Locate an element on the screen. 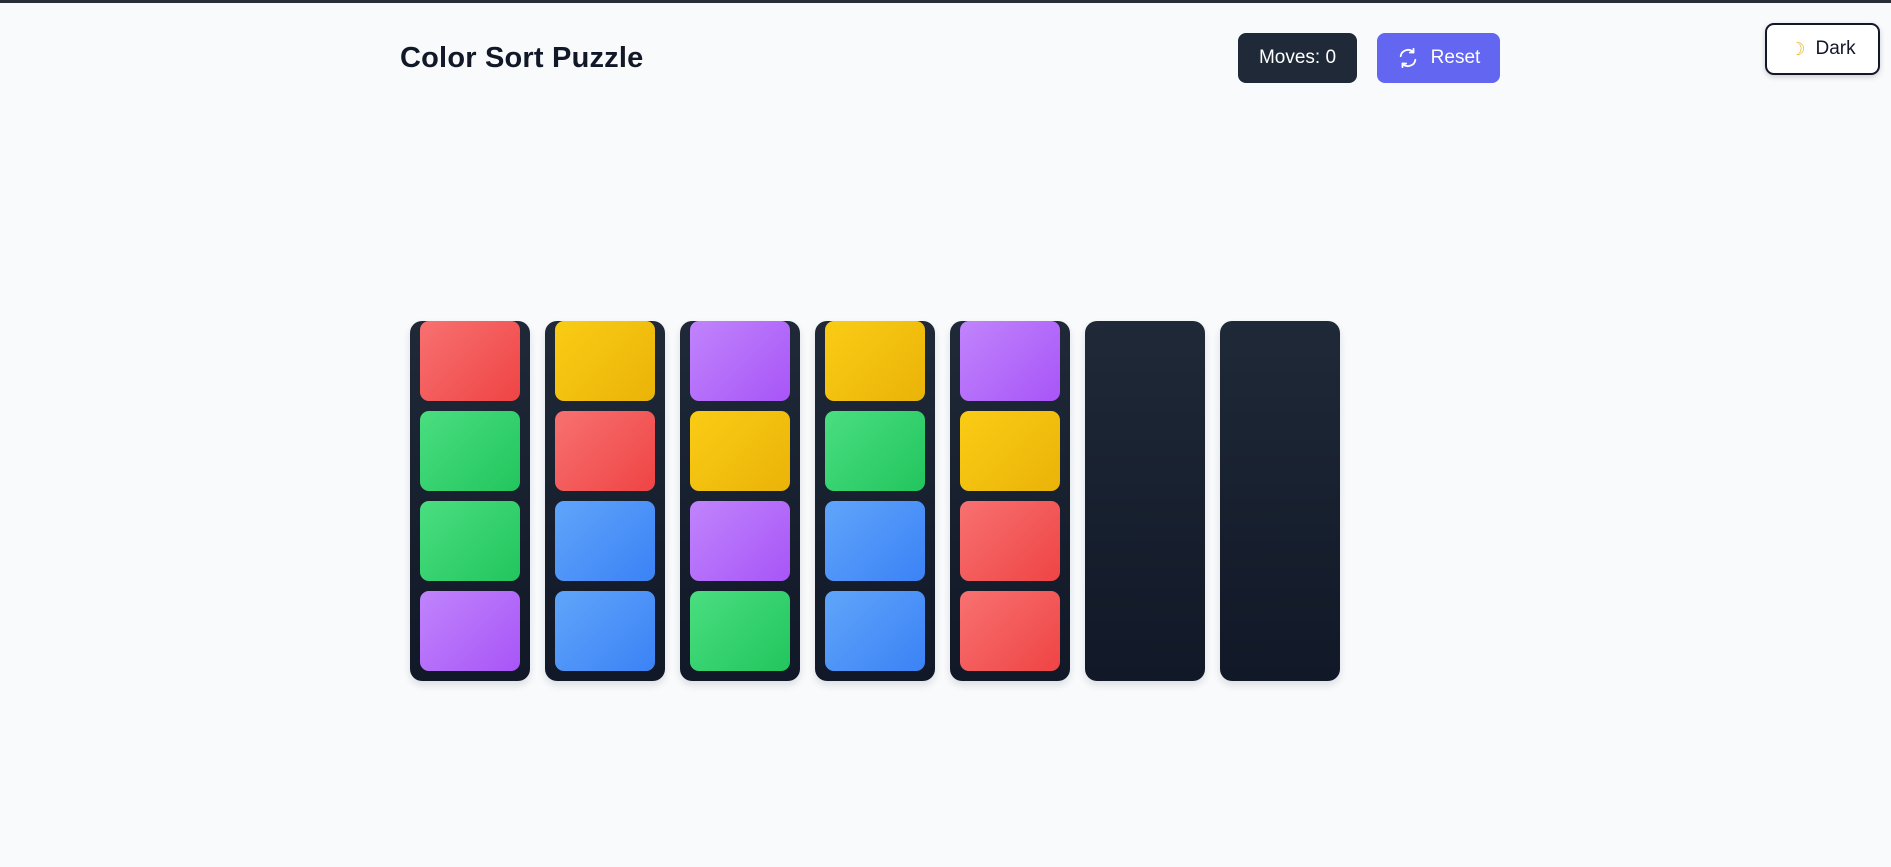  moon-icon: ☽ is located at coordinates (1797, 48).